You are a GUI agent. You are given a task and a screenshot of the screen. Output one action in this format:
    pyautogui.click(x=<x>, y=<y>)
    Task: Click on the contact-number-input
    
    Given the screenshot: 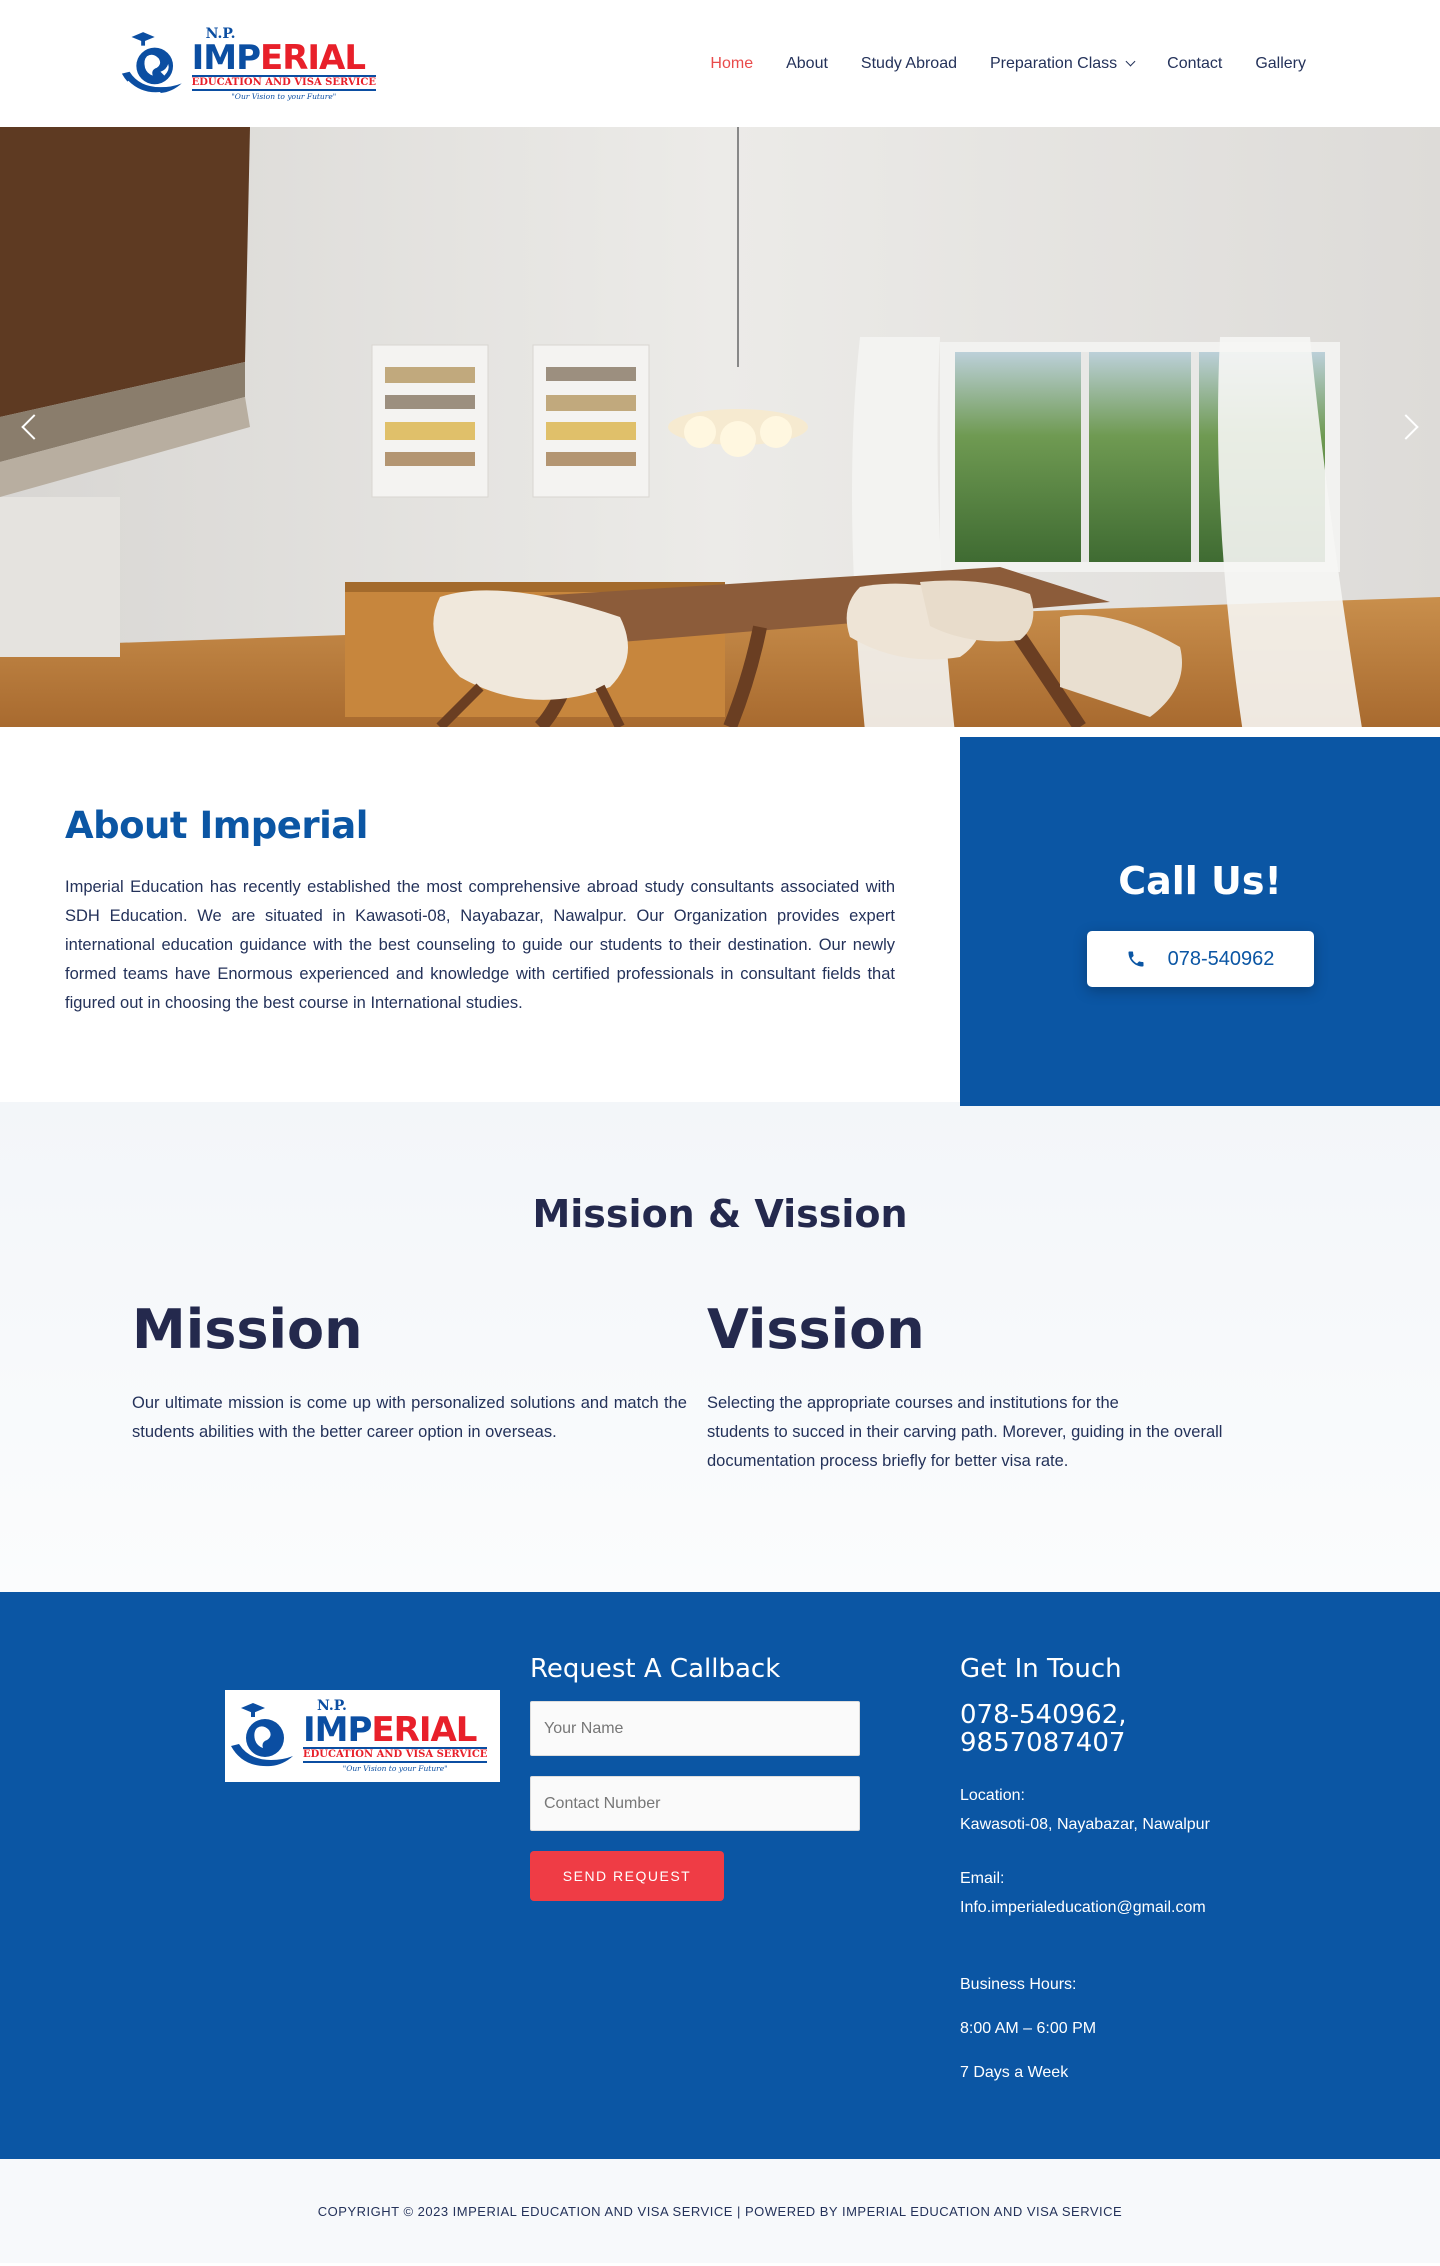 What is the action you would take?
    pyautogui.click(x=695, y=1803)
    